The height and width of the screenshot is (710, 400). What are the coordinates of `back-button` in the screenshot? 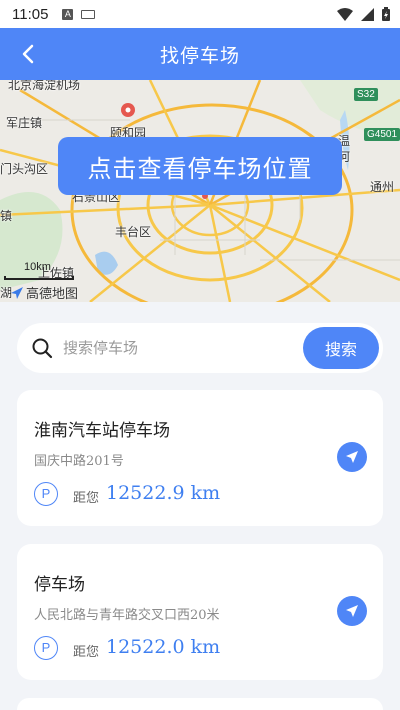 It's located at (28, 54).